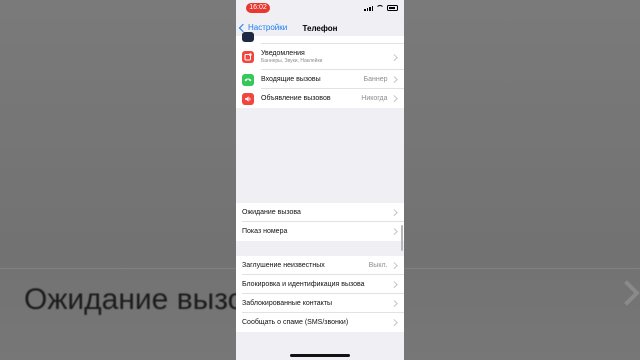 The width and height of the screenshot is (640, 360). What do you see at coordinates (258, 8) in the screenshot?
I see `status-time: 16:02` at bounding box center [258, 8].